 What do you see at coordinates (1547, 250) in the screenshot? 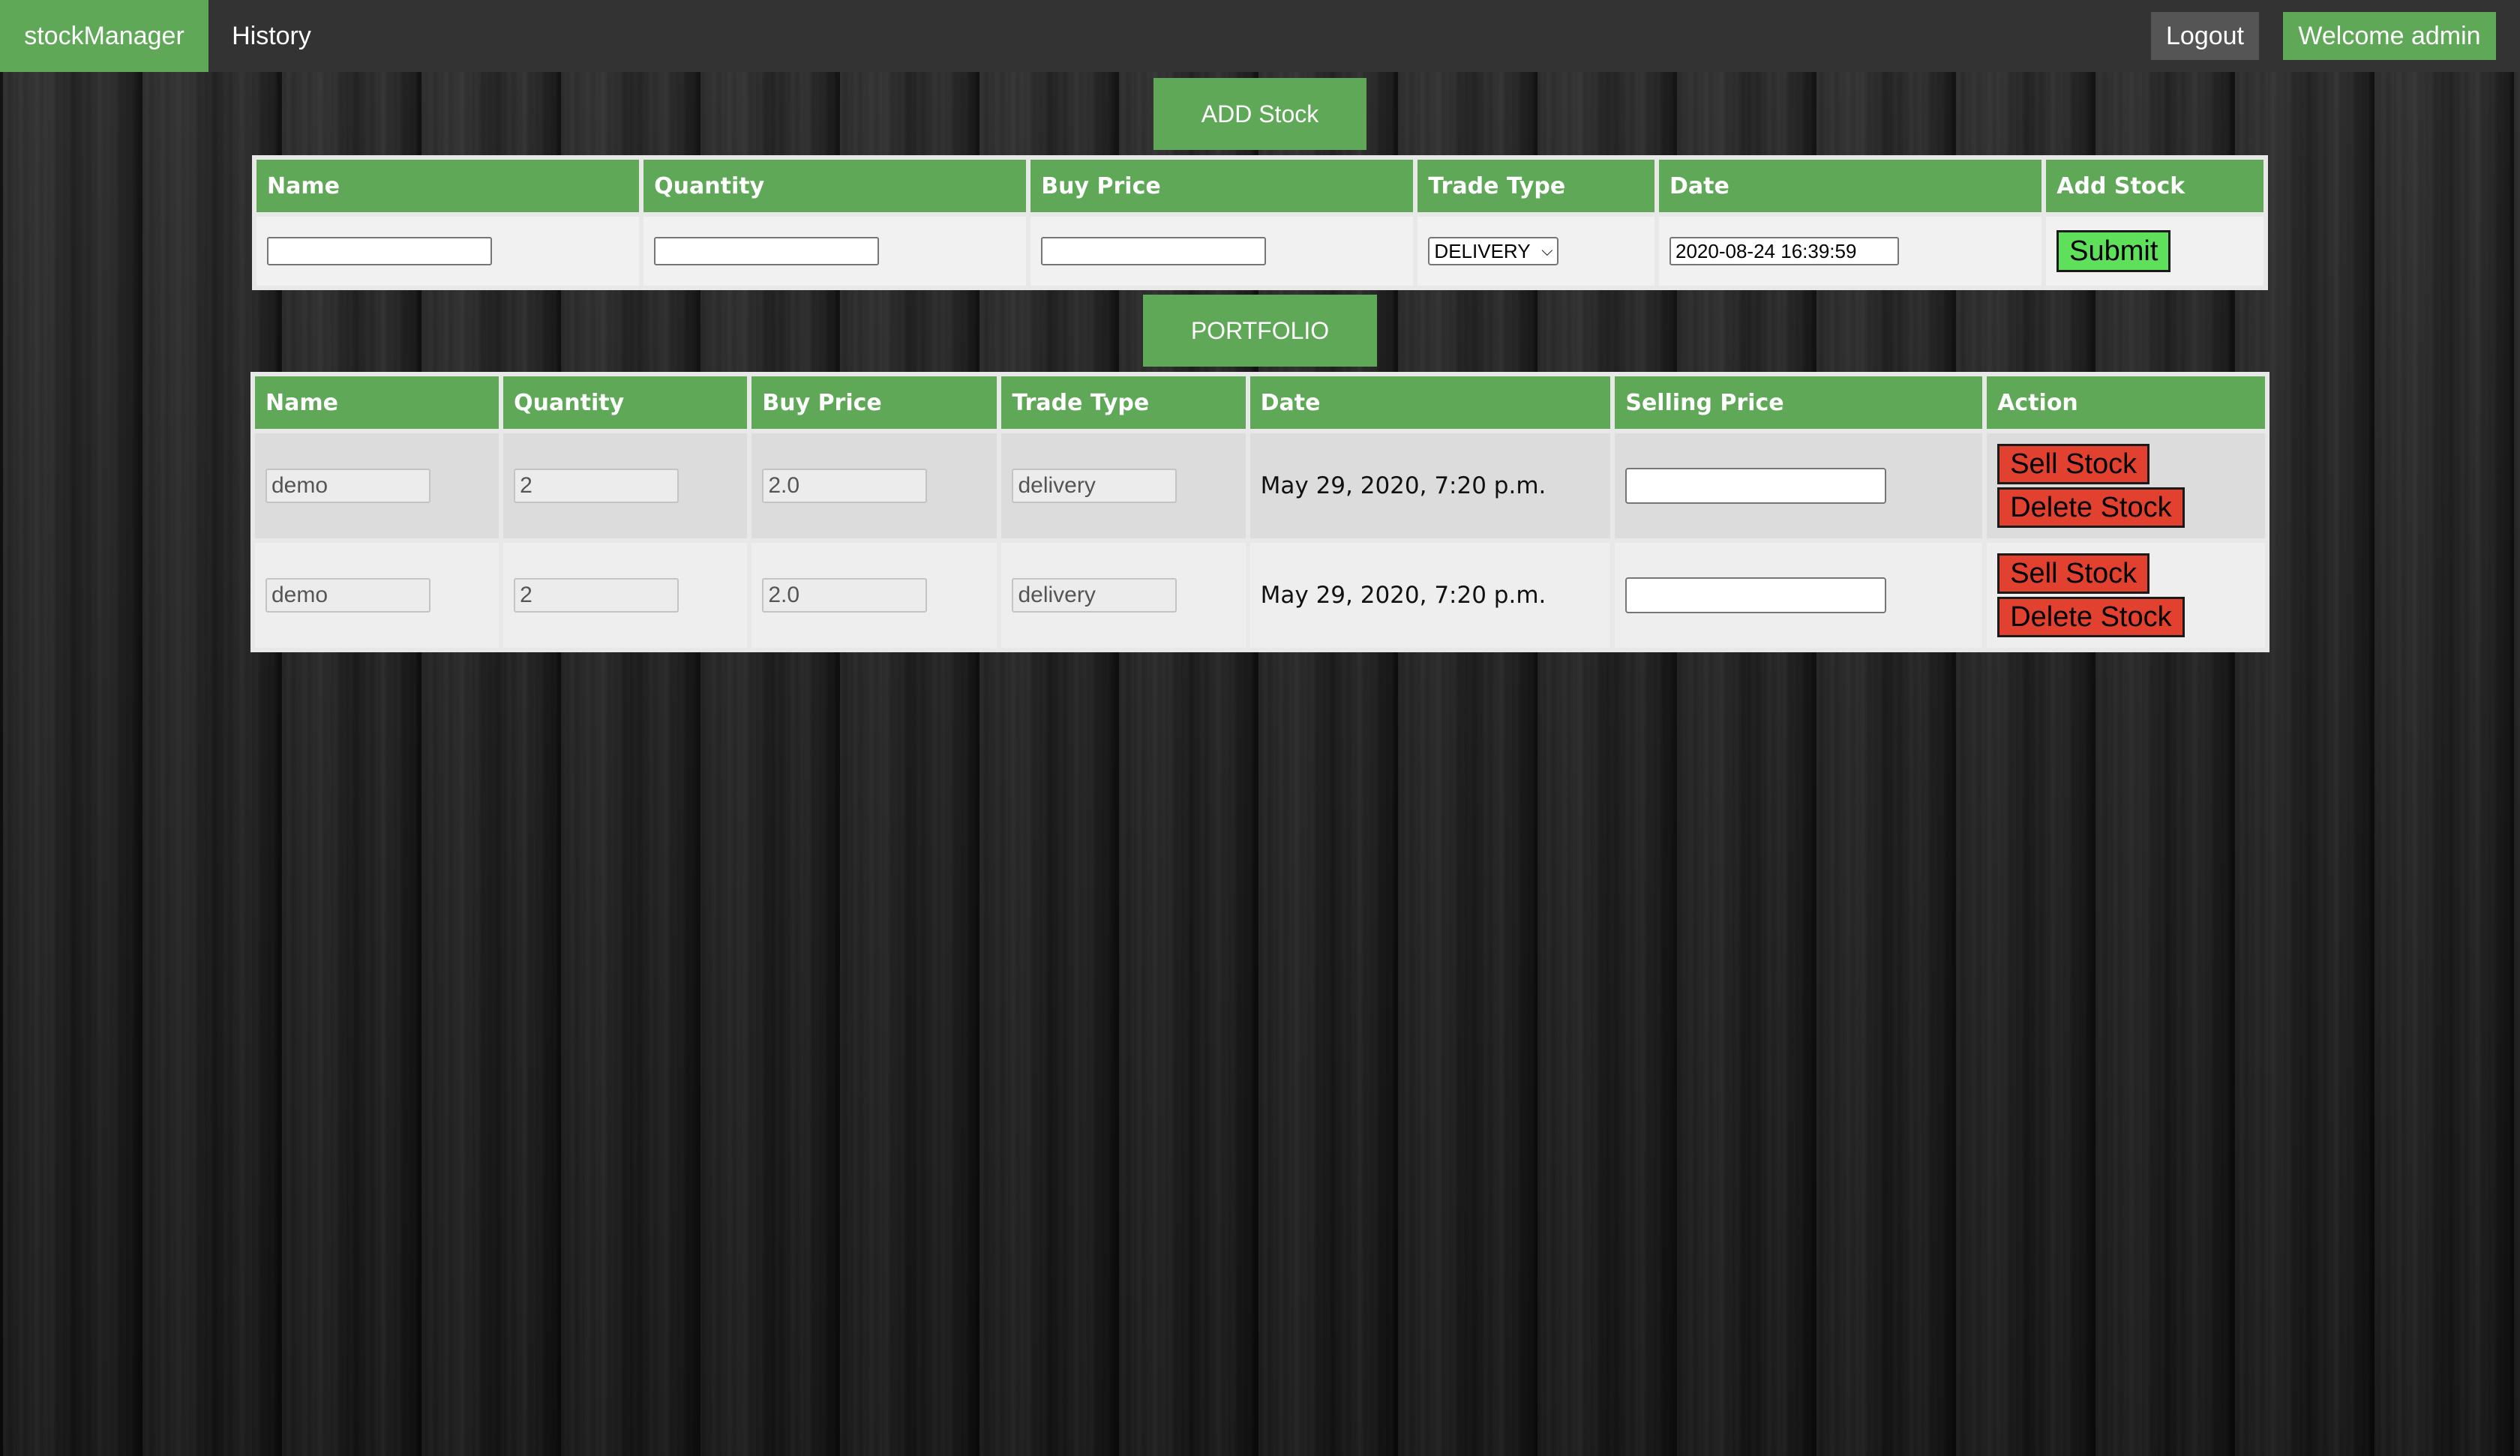
I see `chevron-down-icon: ⌵` at bounding box center [1547, 250].